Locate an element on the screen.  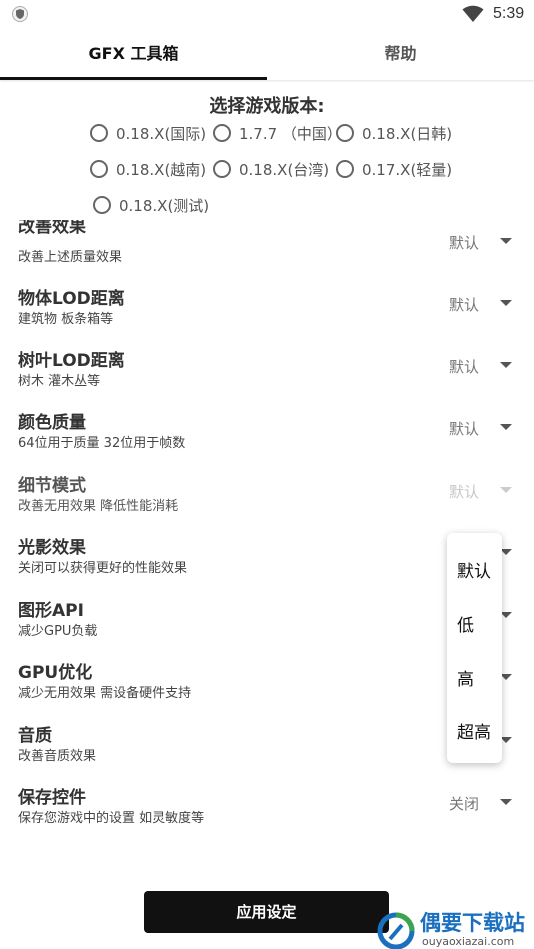
radio-version-5: 0.17.X(轻量) is located at coordinates (394, 169).